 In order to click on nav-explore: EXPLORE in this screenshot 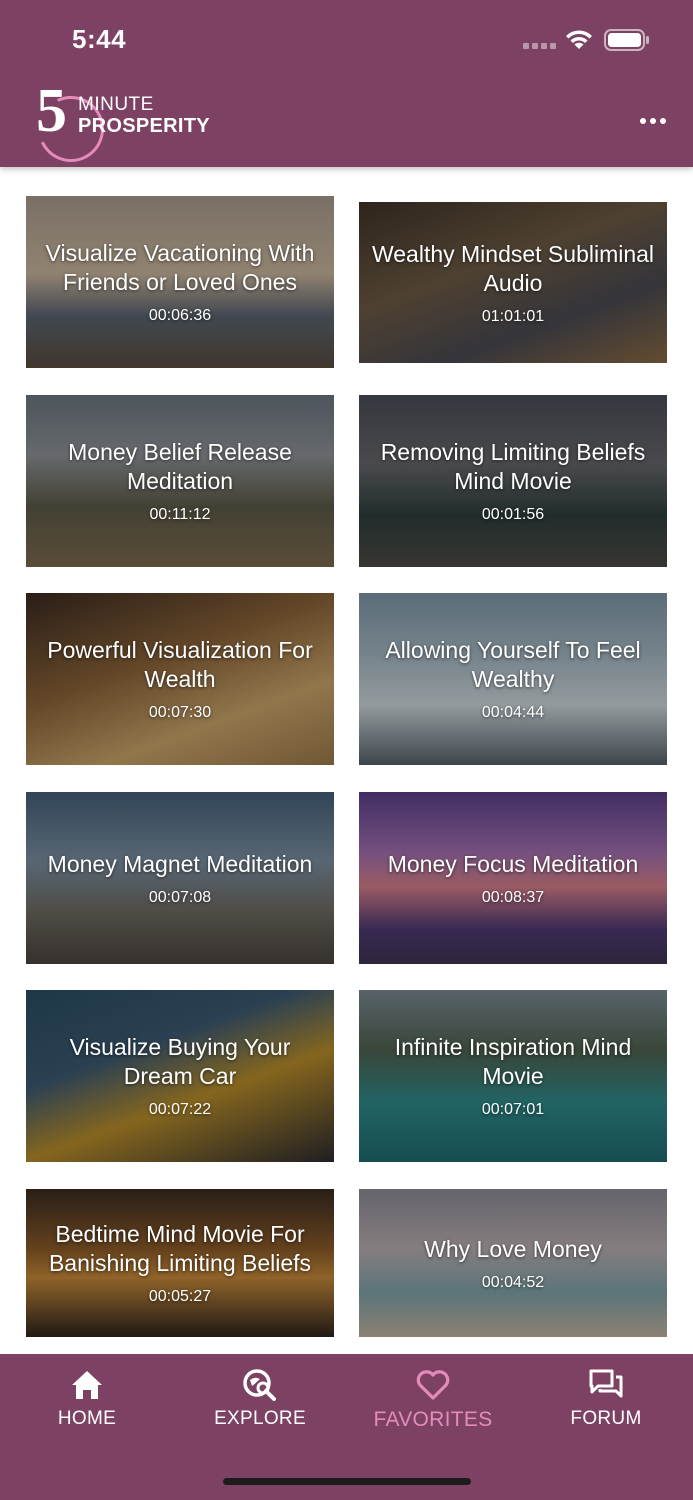, I will do `click(260, 1403)`.